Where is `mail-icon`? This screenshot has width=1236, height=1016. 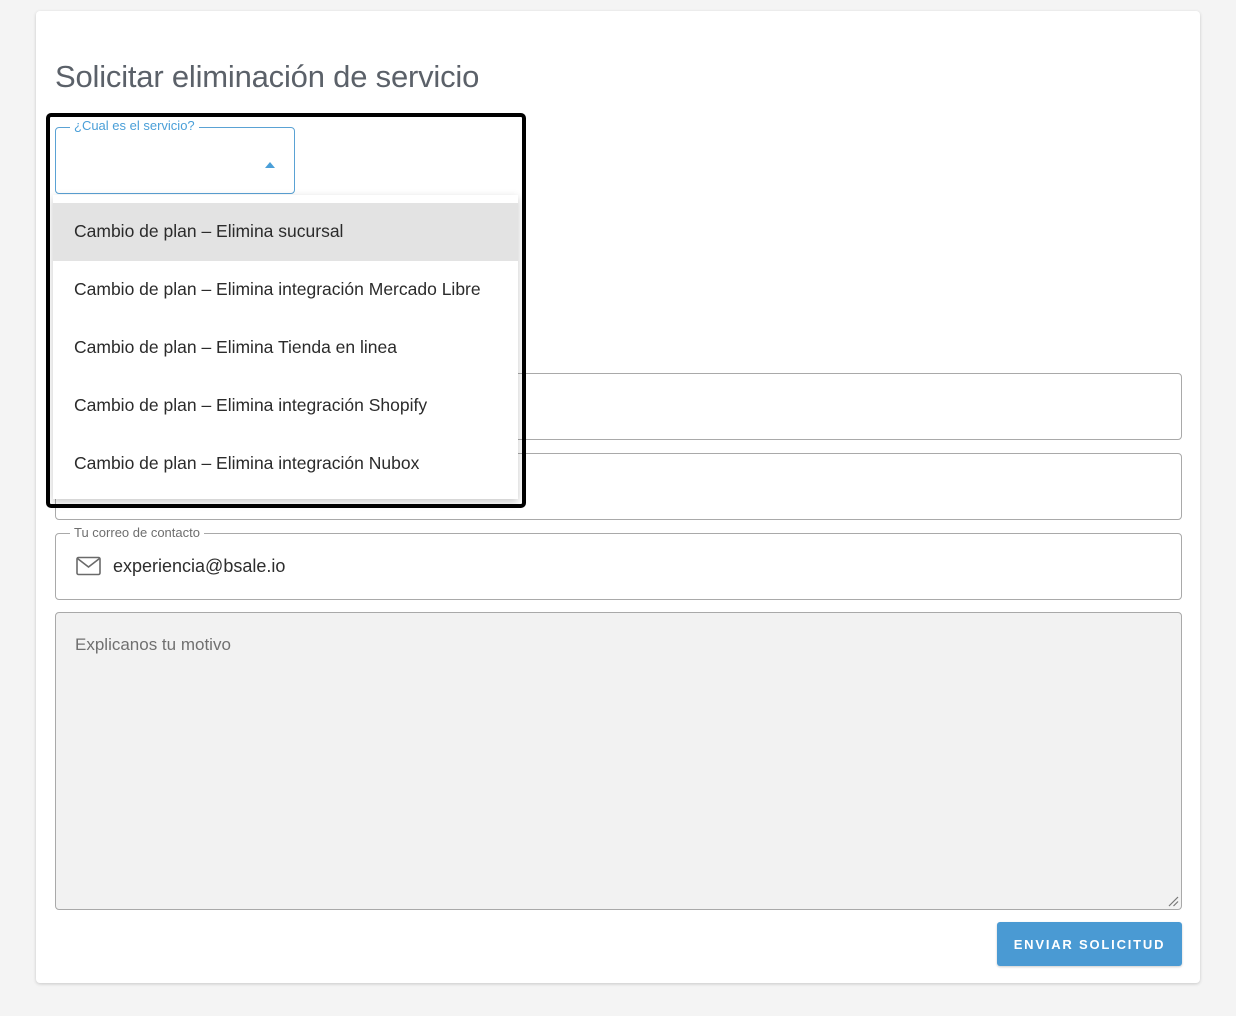
mail-icon is located at coordinates (88, 566).